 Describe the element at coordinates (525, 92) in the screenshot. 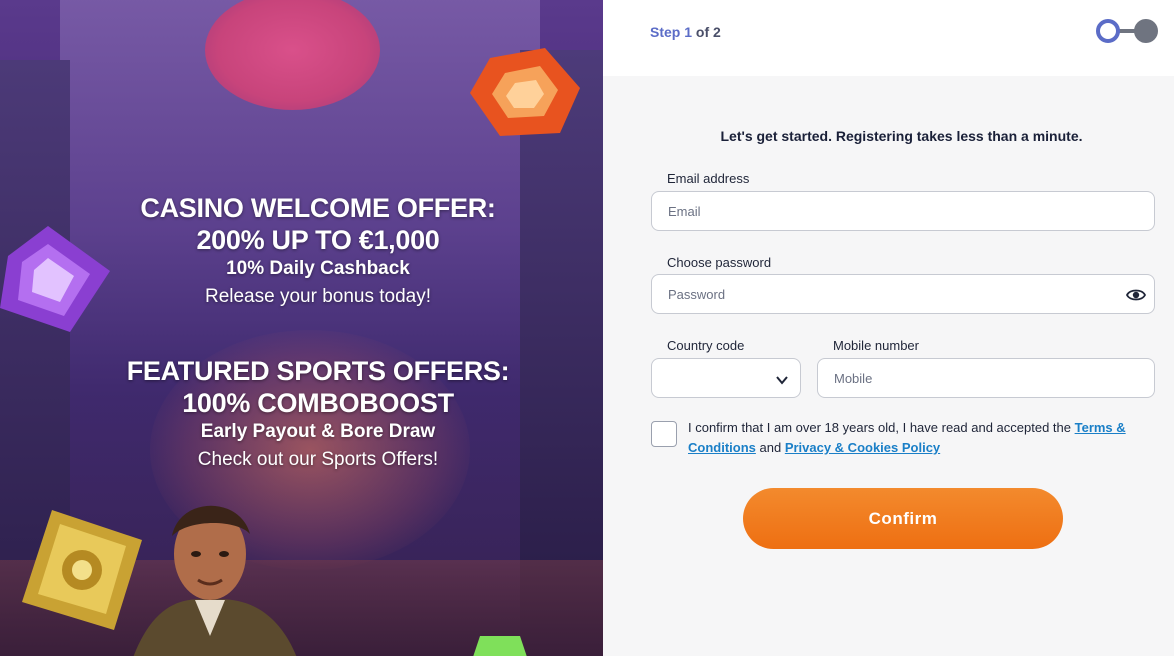

I see `orange-gem-icon` at that location.